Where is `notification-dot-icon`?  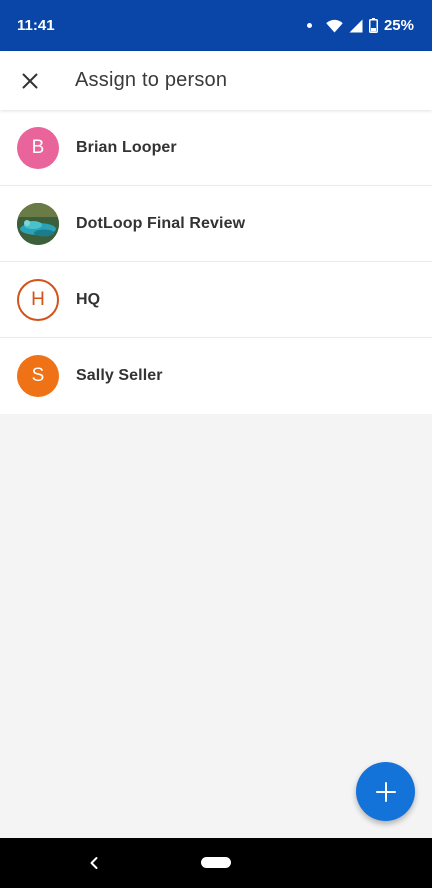
notification-dot-icon is located at coordinates (309, 25).